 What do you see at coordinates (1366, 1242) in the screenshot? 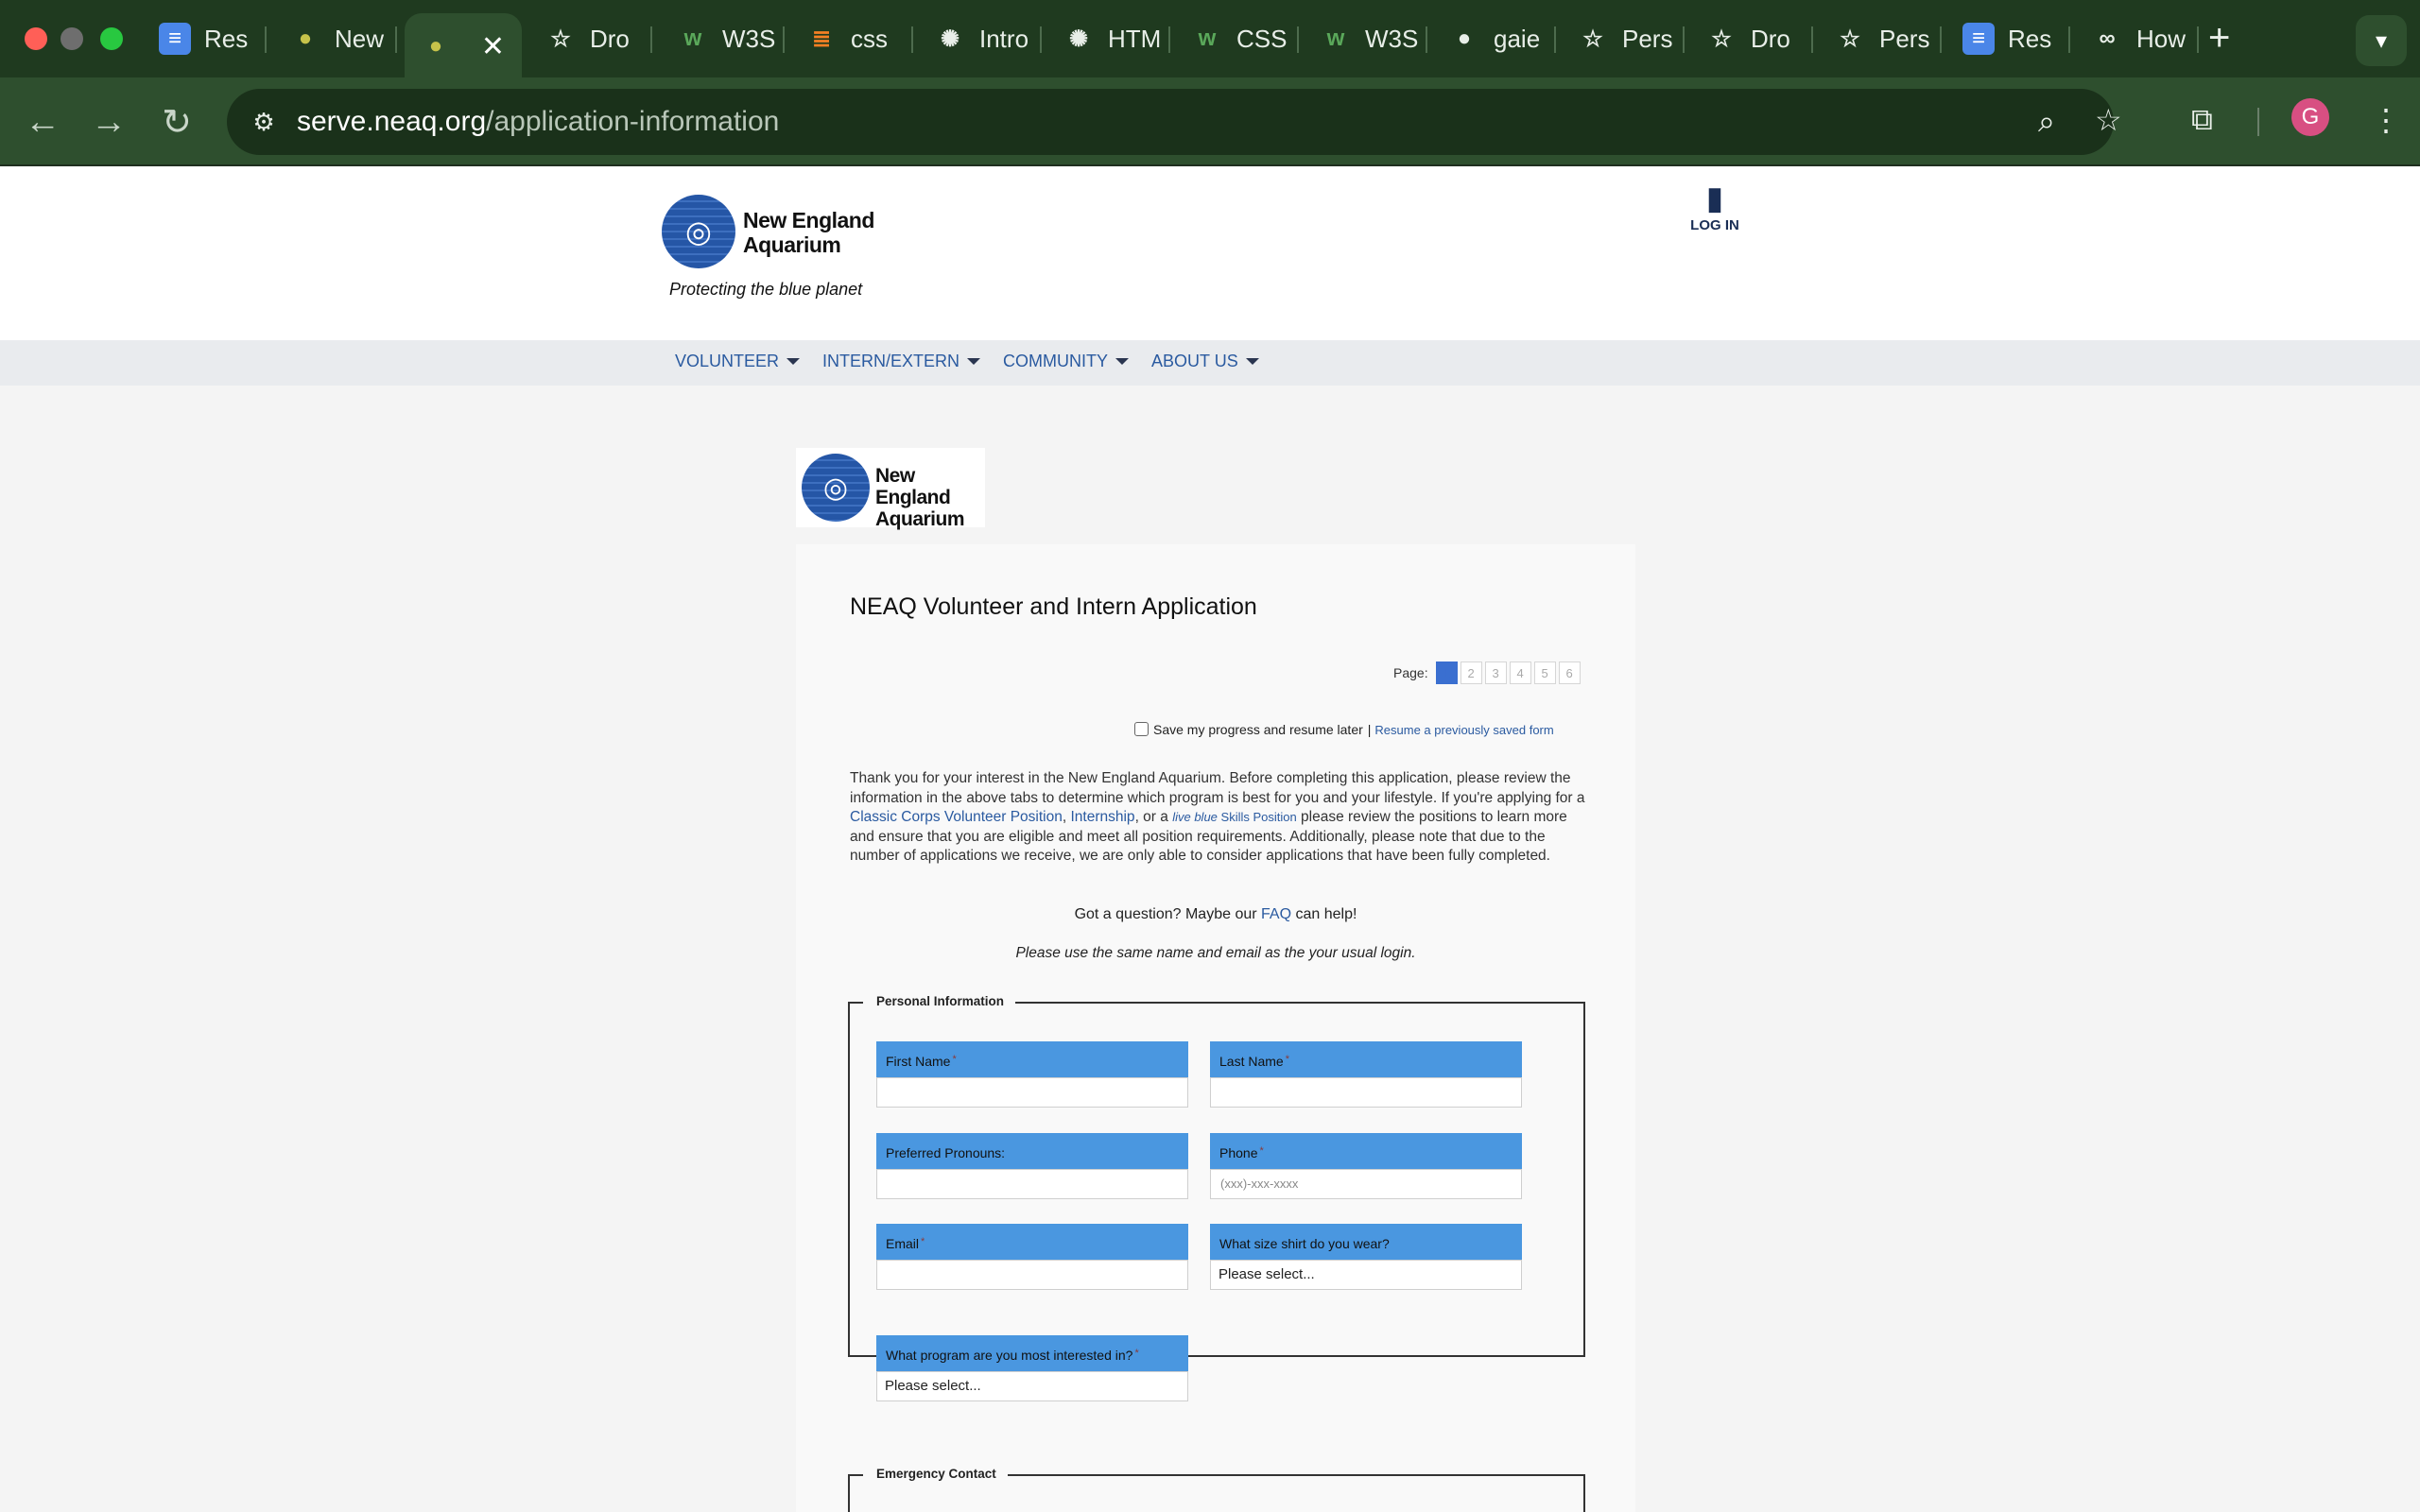
I see `shirt-size-label: What size shirt do you wear?` at bounding box center [1366, 1242].